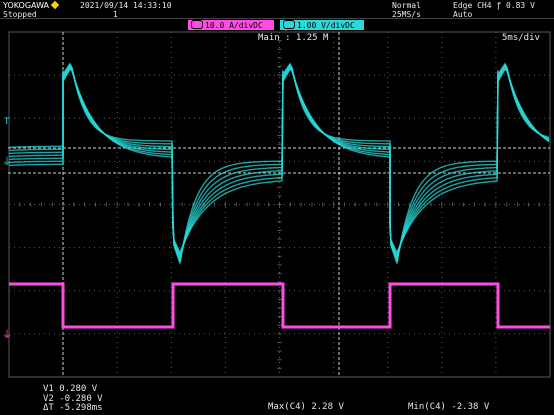 This screenshot has height=415, width=554. Describe the element at coordinates (494, 5) in the screenshot. I see `trigger-setting: Edge CH4 ƒ 0.83 V` at that location.